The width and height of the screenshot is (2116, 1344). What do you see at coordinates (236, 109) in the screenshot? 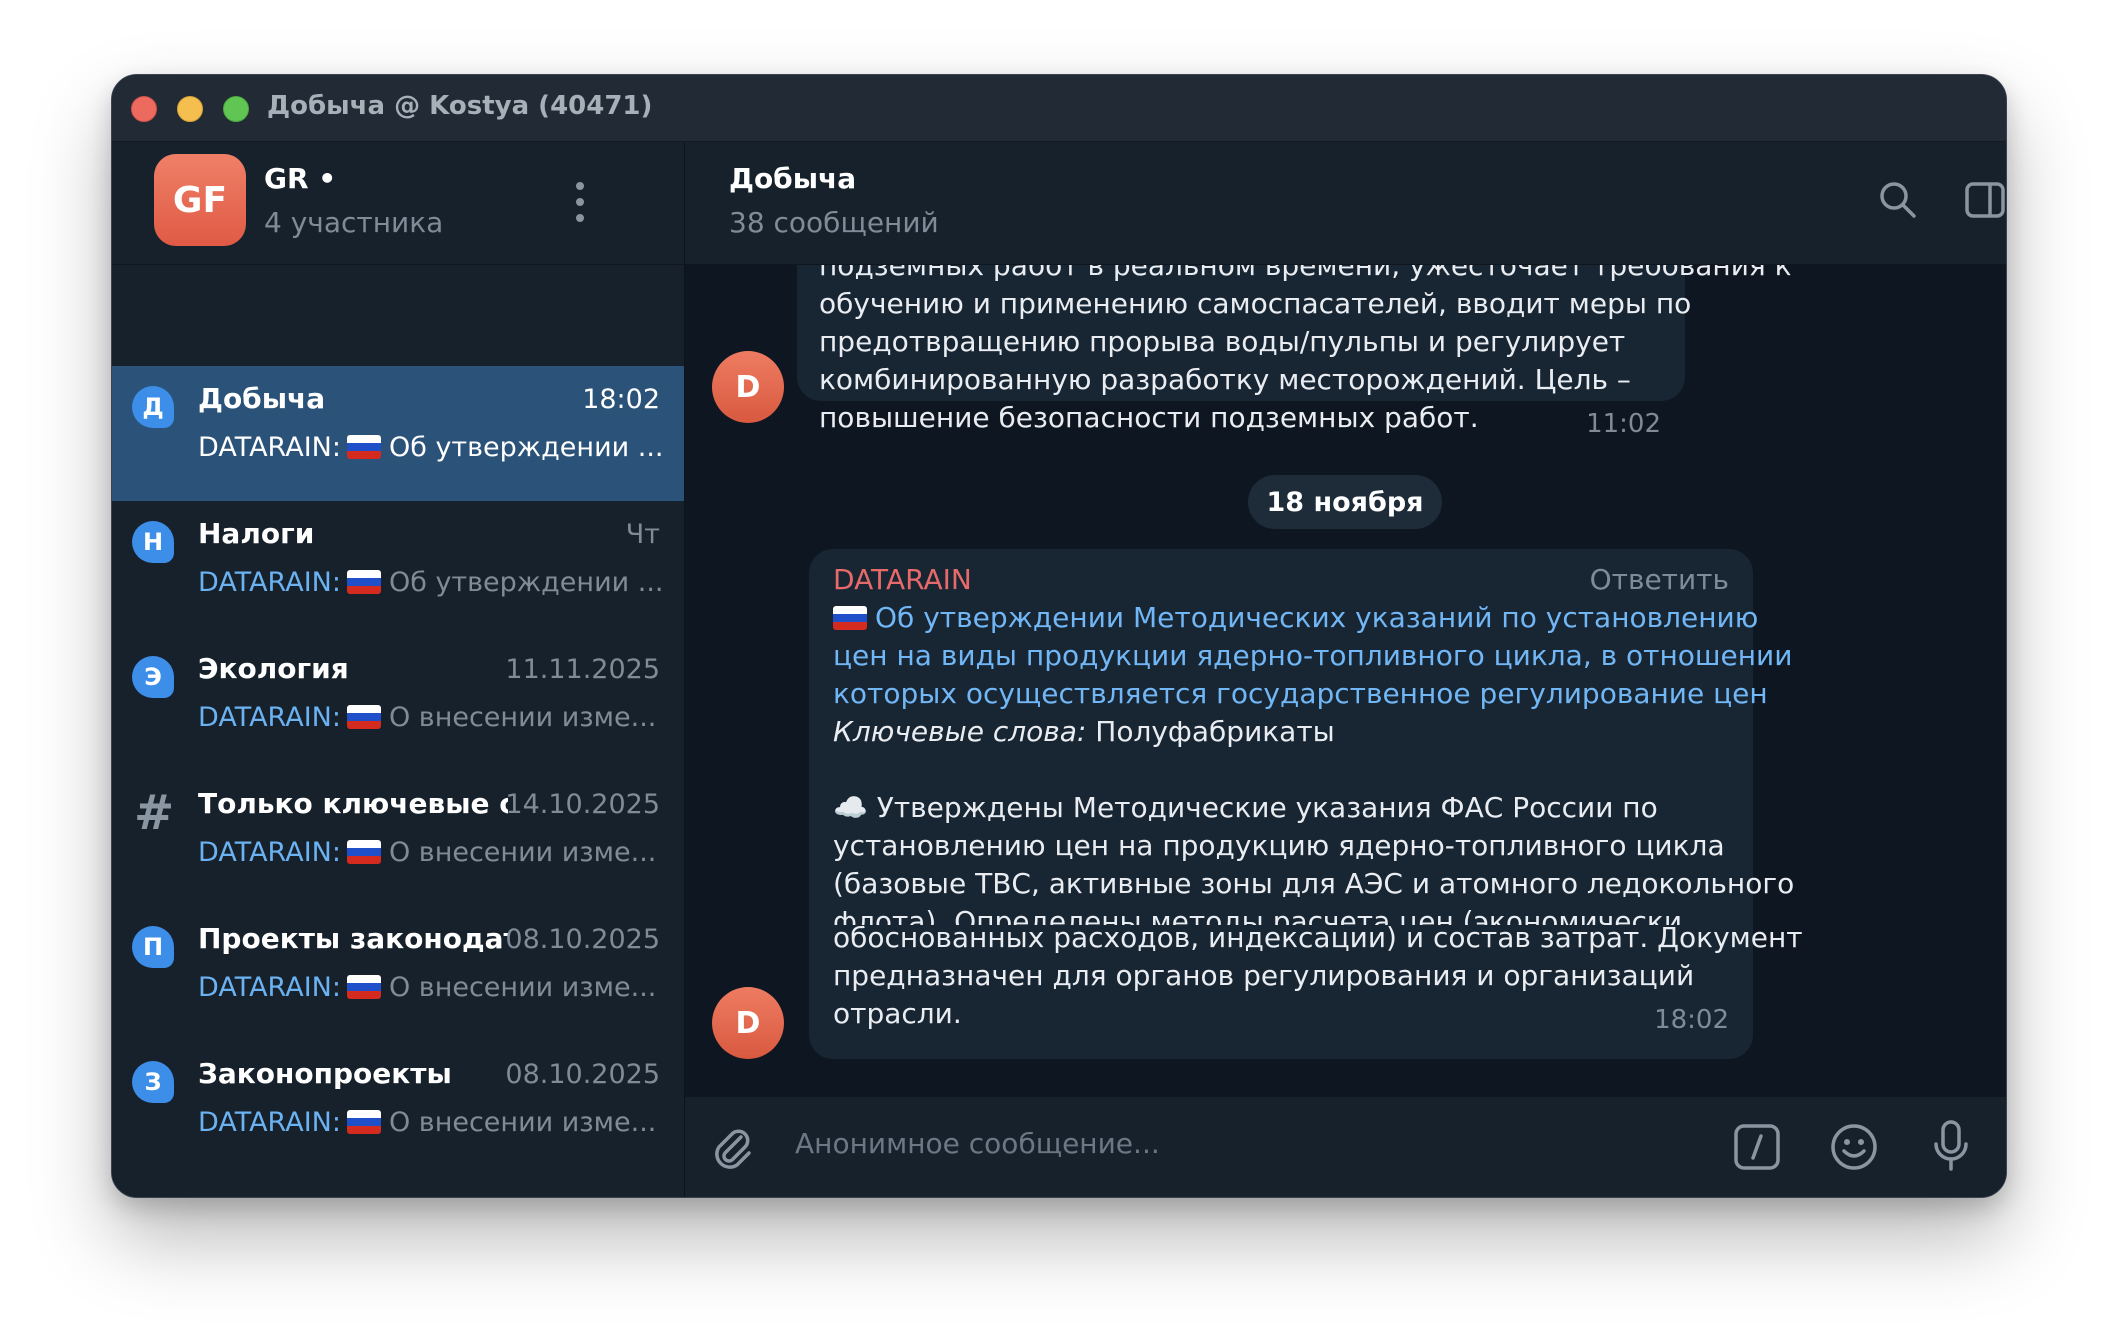
I see `maximize-window-button` at bounding box center [236, 109].